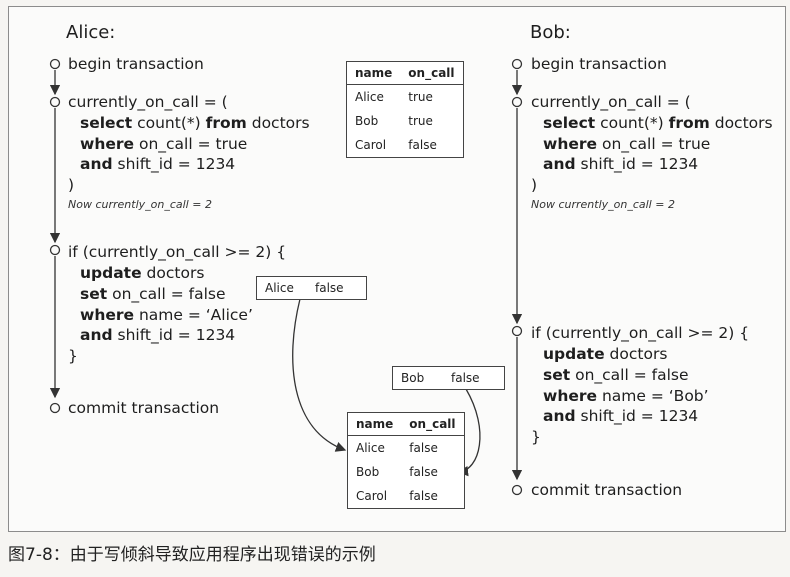  Describe the element at coordinates (534, 185) in the screenshot. I see `bob-close-paren: )` at that location.